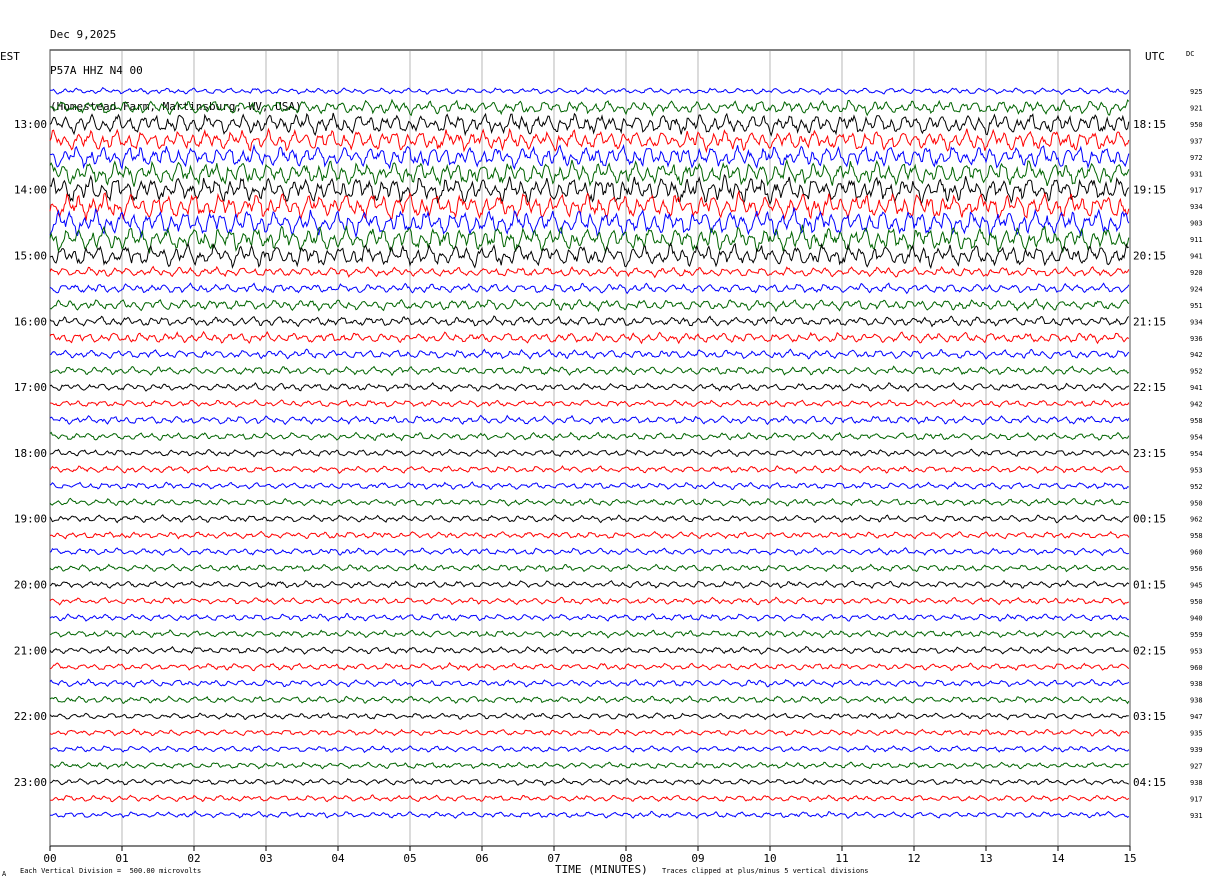  What do you see at coordinates (1129, 858) in the screenshot?
I see `x-tick-label: 15` at bounding box center [1129, 858].